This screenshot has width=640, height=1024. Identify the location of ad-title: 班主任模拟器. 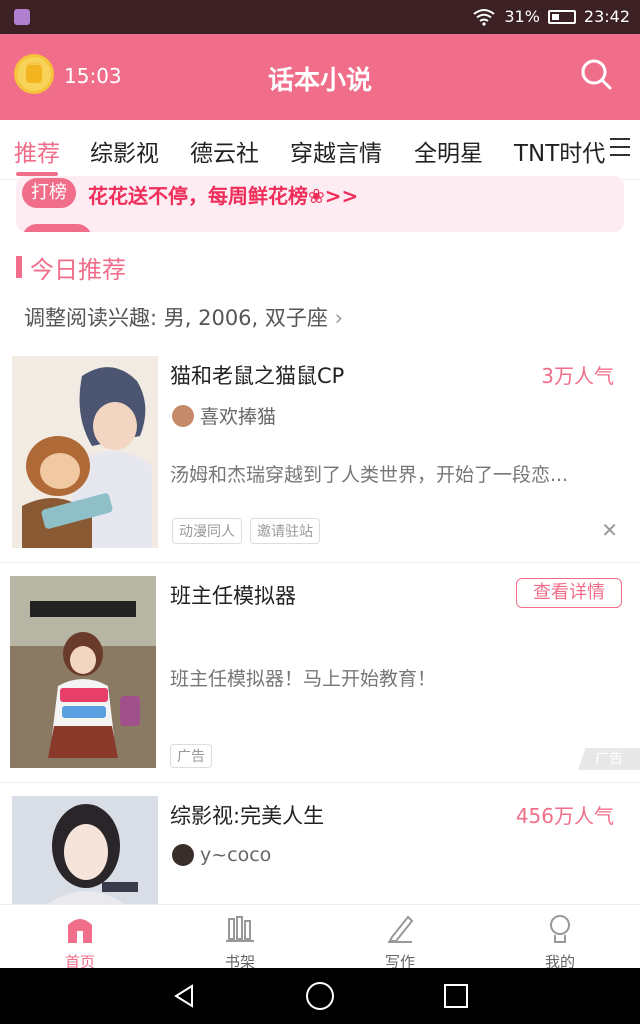
(233, 596).